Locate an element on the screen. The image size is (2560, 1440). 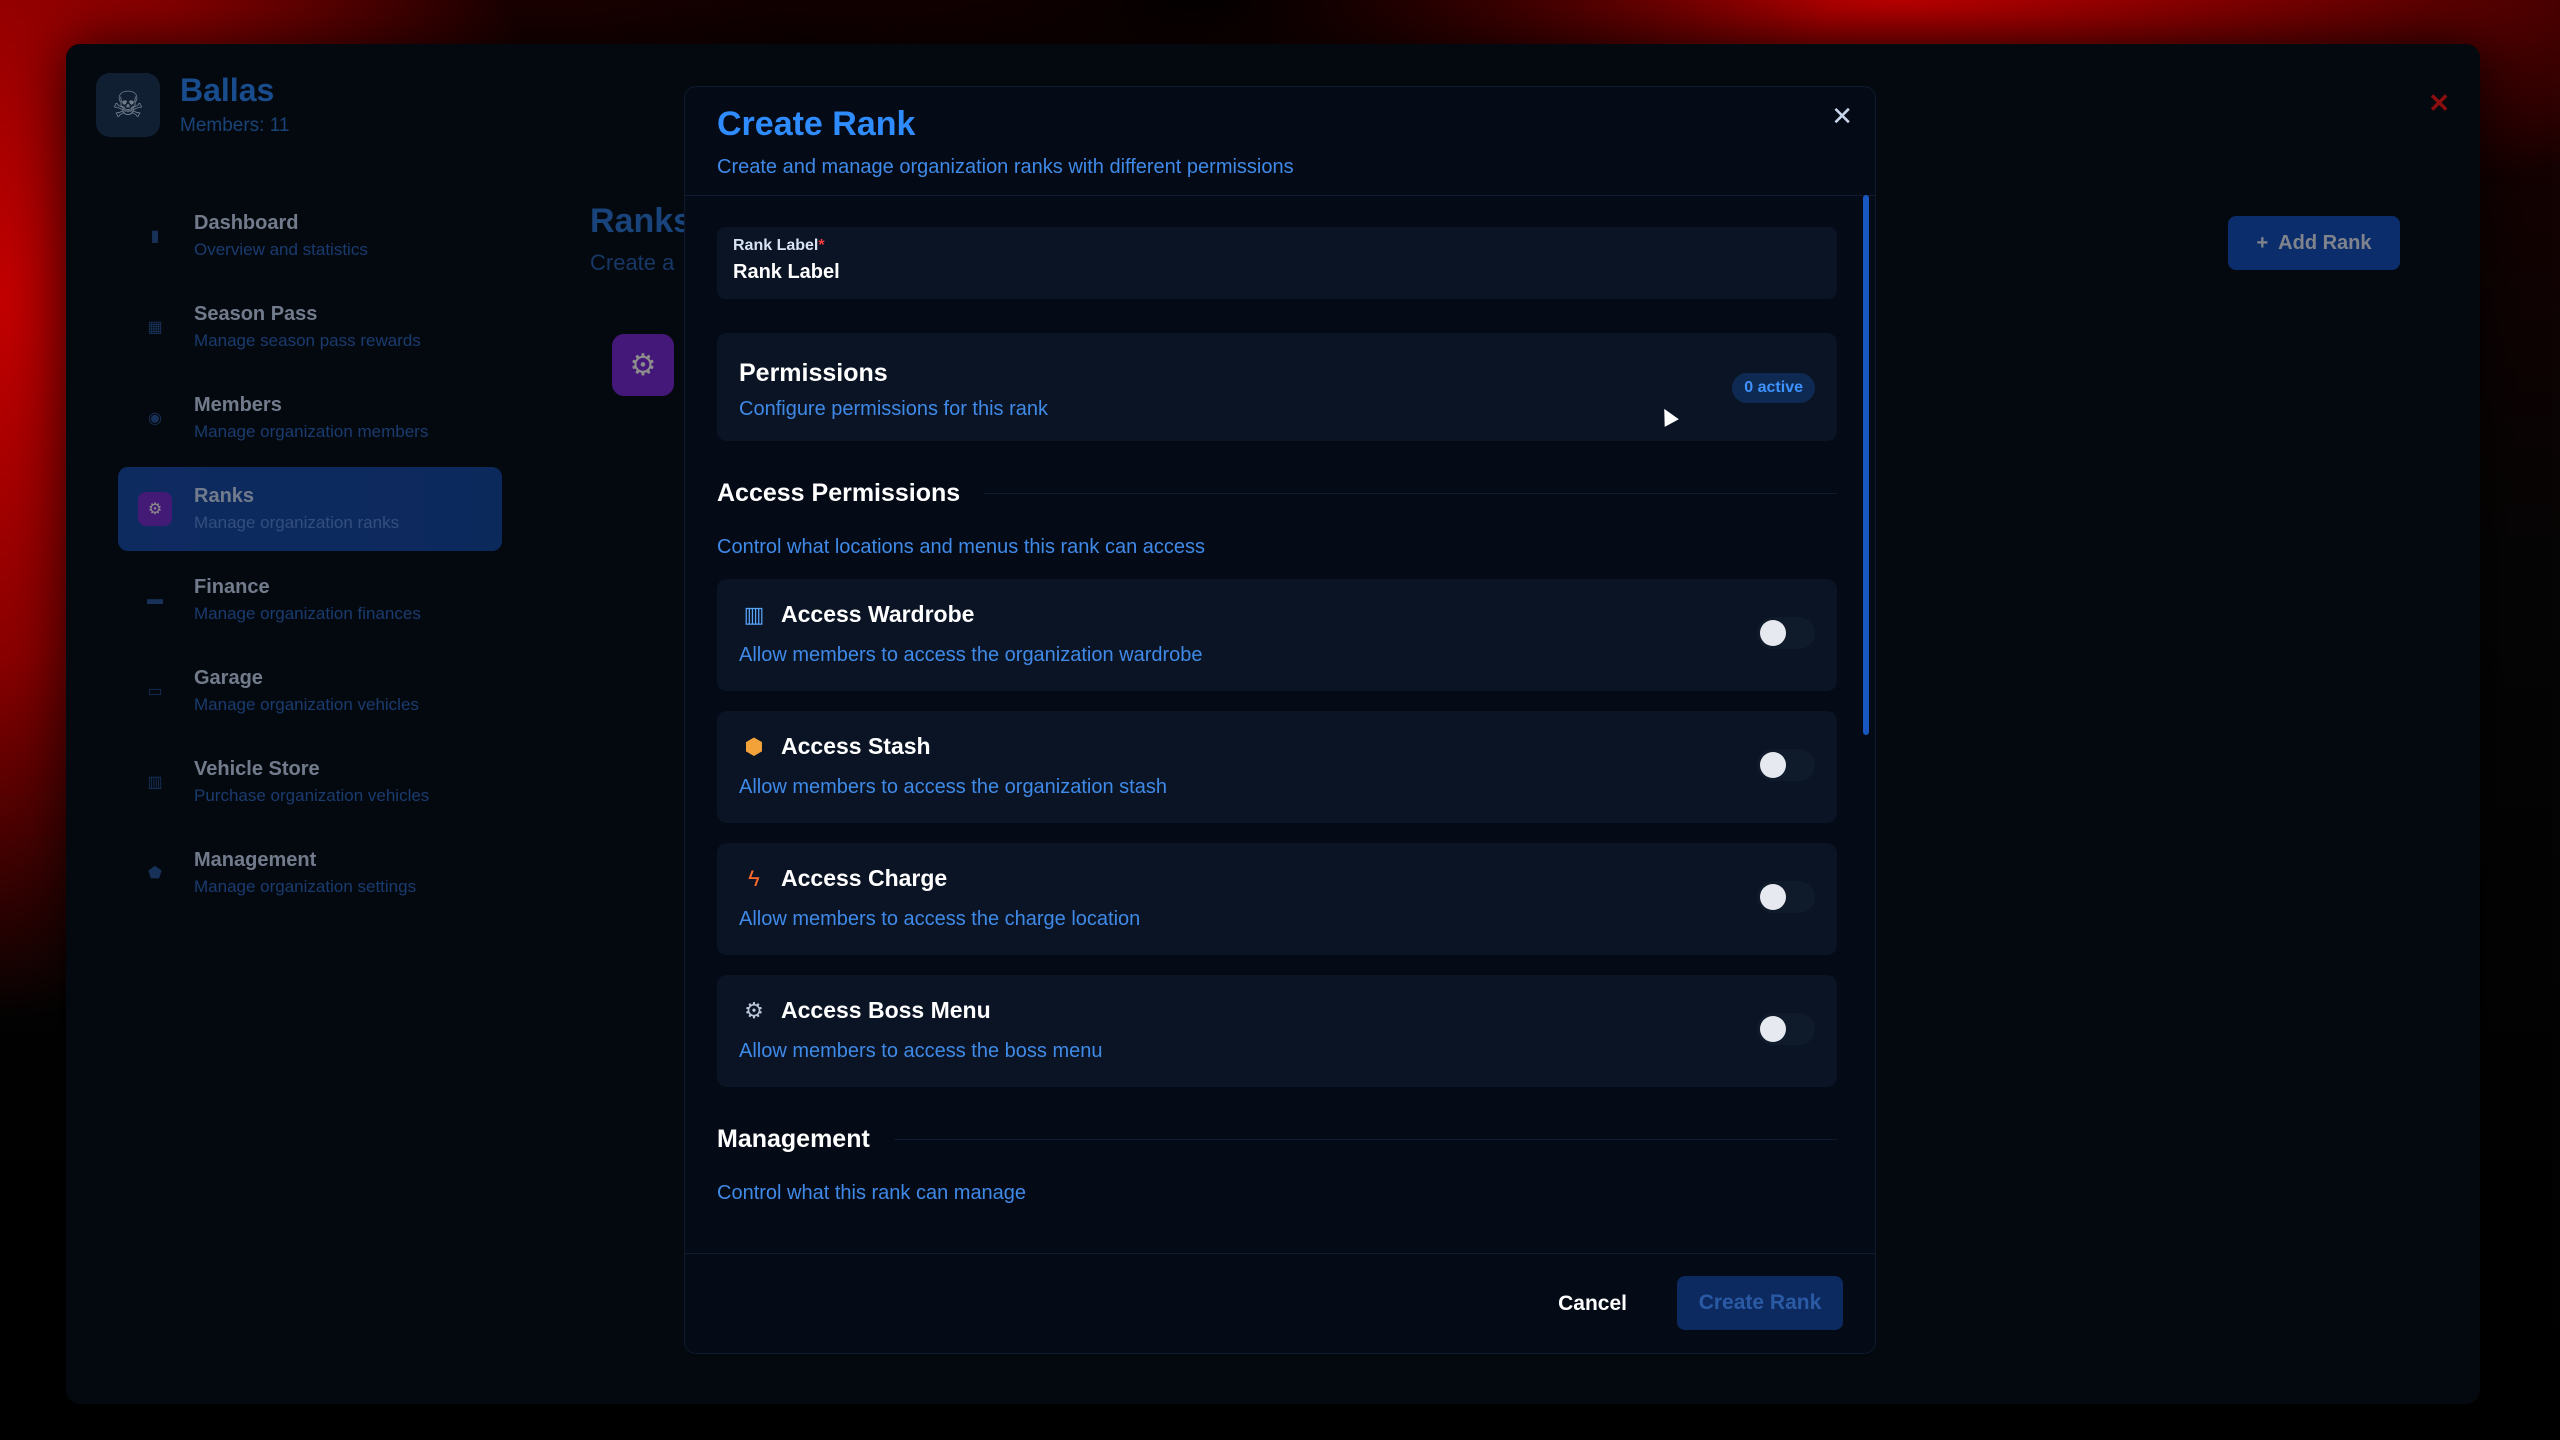
wardrobe-icon: ▥ is located at coordinates (754, 614).